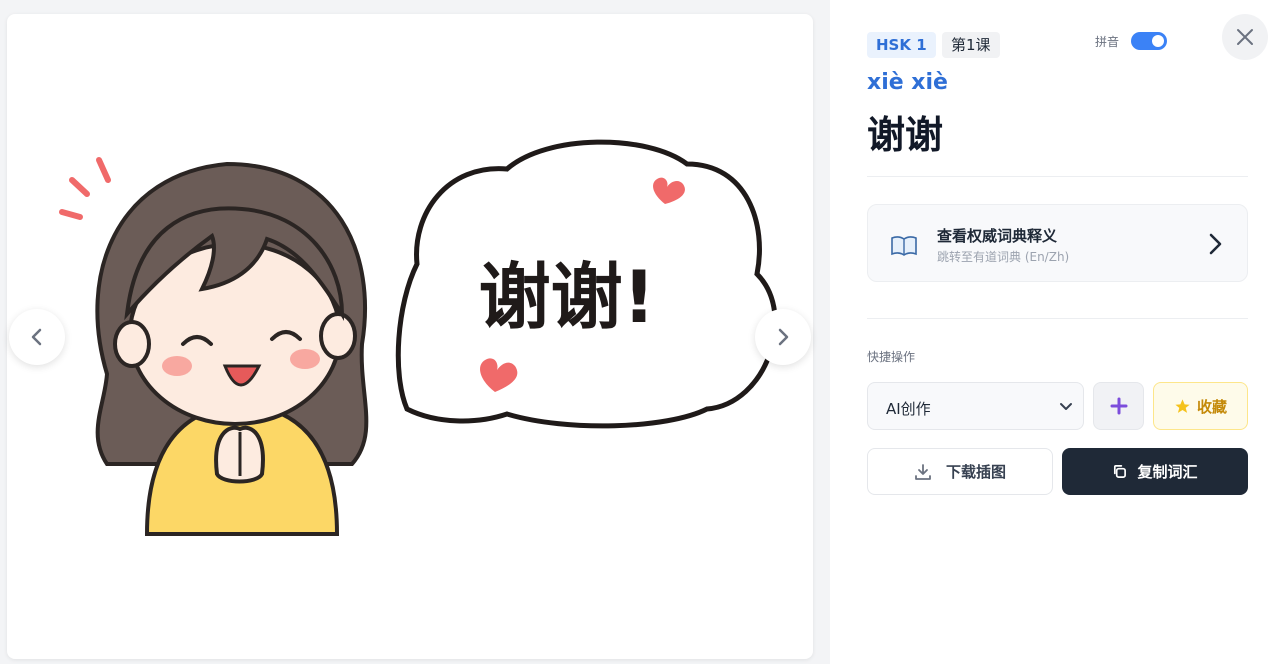 The width and height of the screenshot is (1276, 664). What do you see at coordinates (904, 246) in the screenshot?
I see `book-icon` at bounding box center [904, 246].